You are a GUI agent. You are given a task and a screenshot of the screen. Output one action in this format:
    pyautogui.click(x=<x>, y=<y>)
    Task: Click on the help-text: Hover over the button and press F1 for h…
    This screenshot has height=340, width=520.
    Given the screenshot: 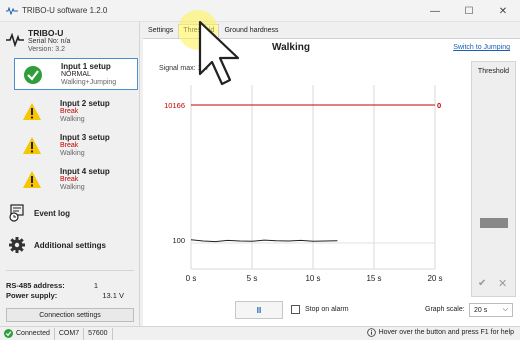 What is the action you would take?
    pyautogui.click(x=446, y=332)
    